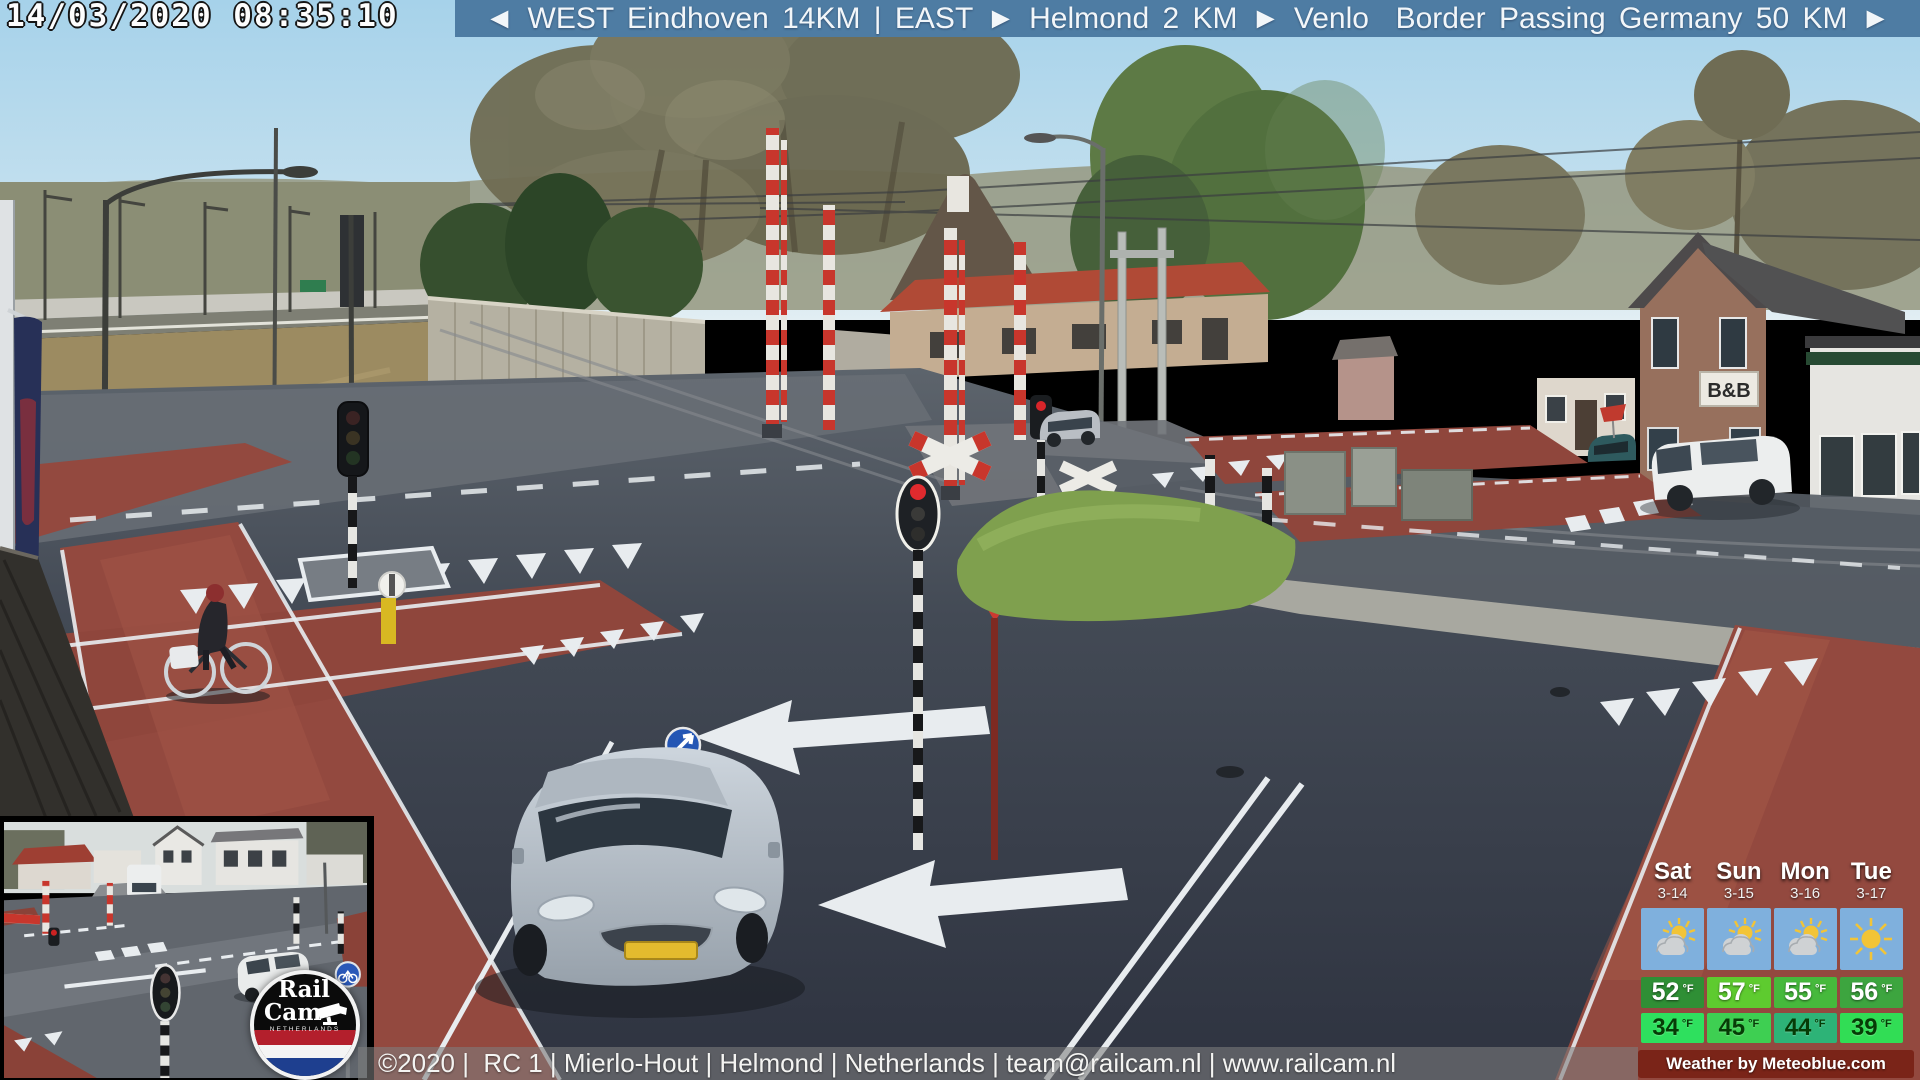 Image resolution: width=1920 pixels, height=1080 pixels. Describe the element at coordinates (1805, 871) in the screenshot. I see `forecast-day-label: Mon` at that location.